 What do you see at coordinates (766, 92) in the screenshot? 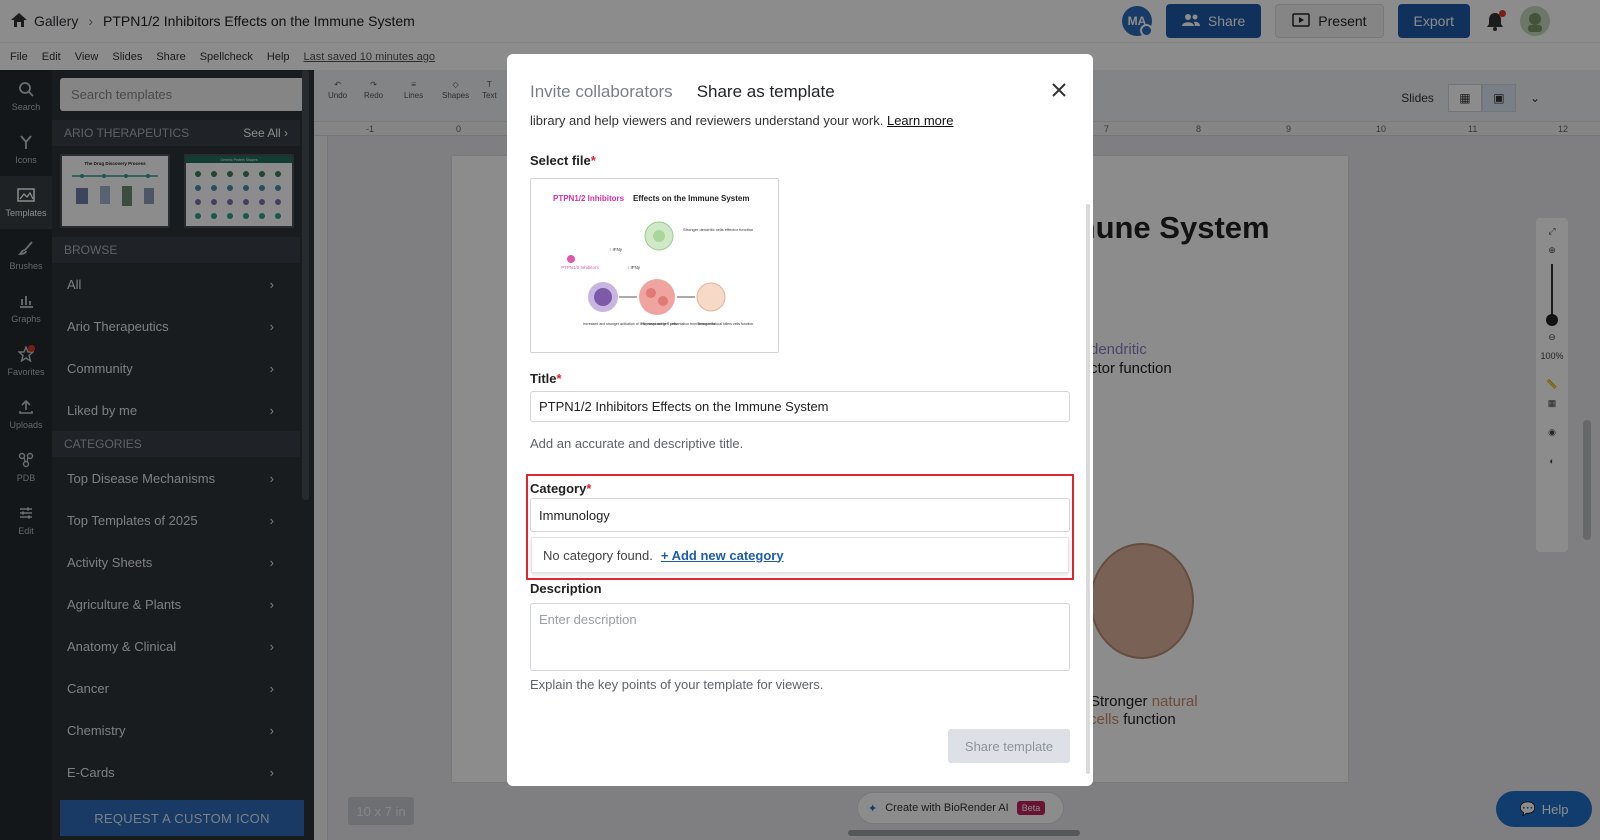
I see `tab-share-as-template: Share as template` at bounding box center [766, 92].